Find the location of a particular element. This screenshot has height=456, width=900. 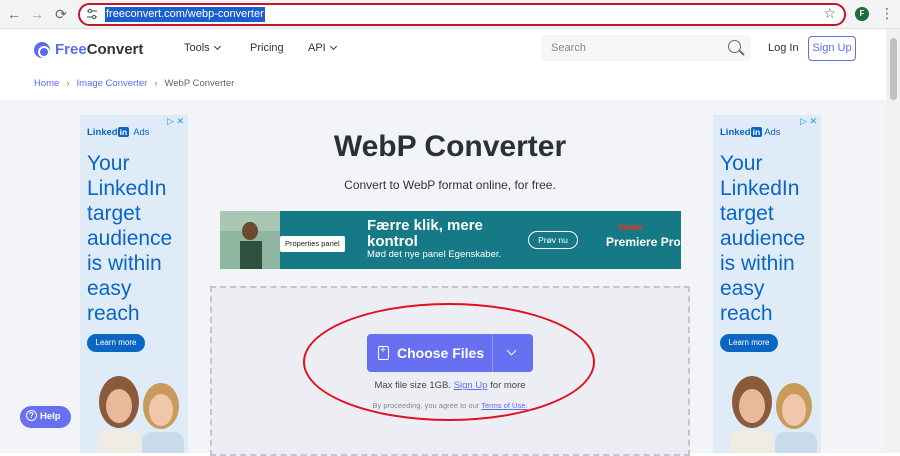

url-text: freeconvert.com/webp-converter is located at coordinates (185, 14).